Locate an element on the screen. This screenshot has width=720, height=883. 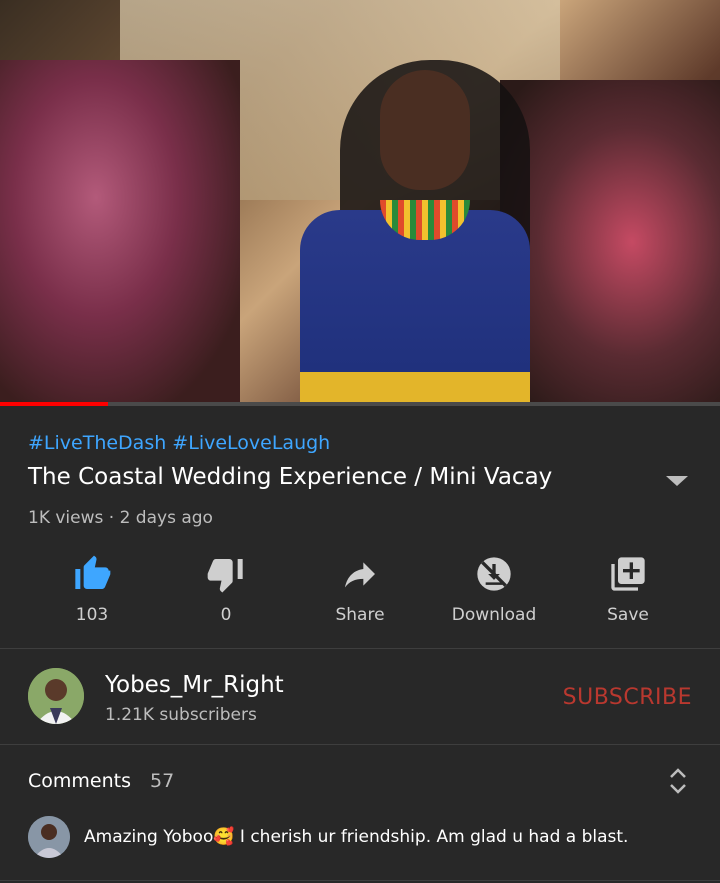
channel-name: Yobes_Mr_Right is located at coordinates (194, 685).